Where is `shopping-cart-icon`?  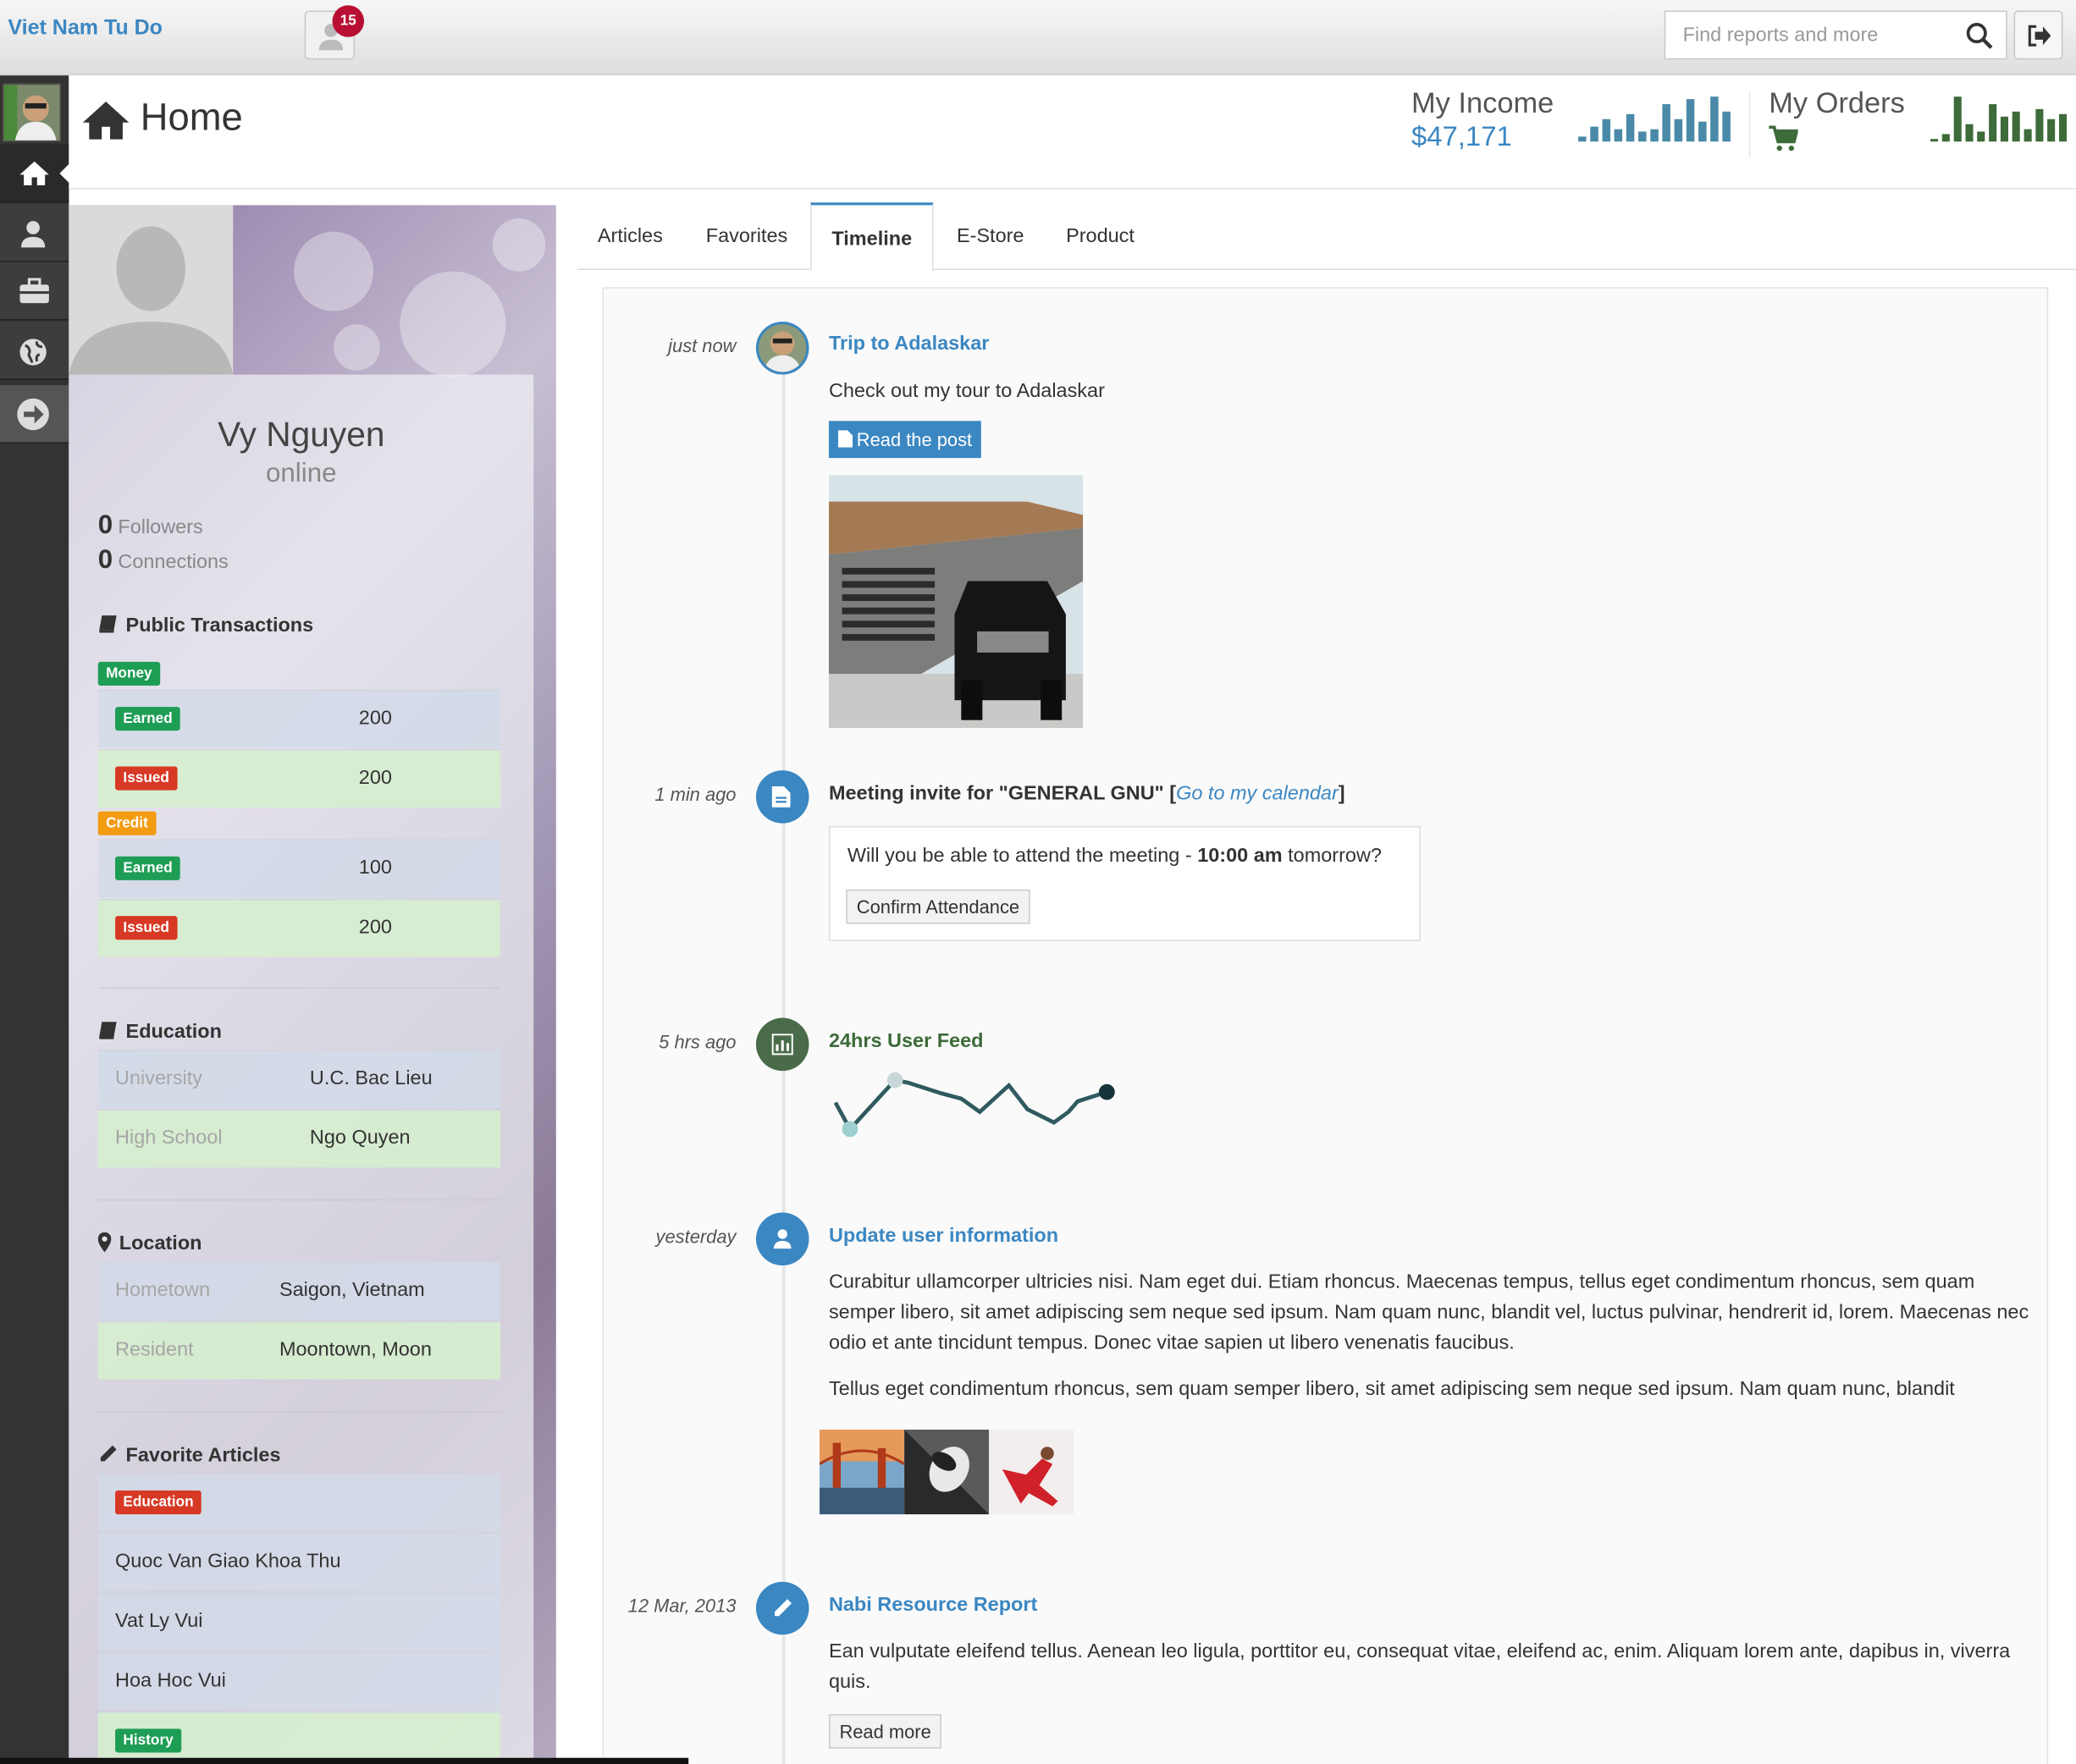 shopping-cart-icon is located at coordinates (1784, 138).